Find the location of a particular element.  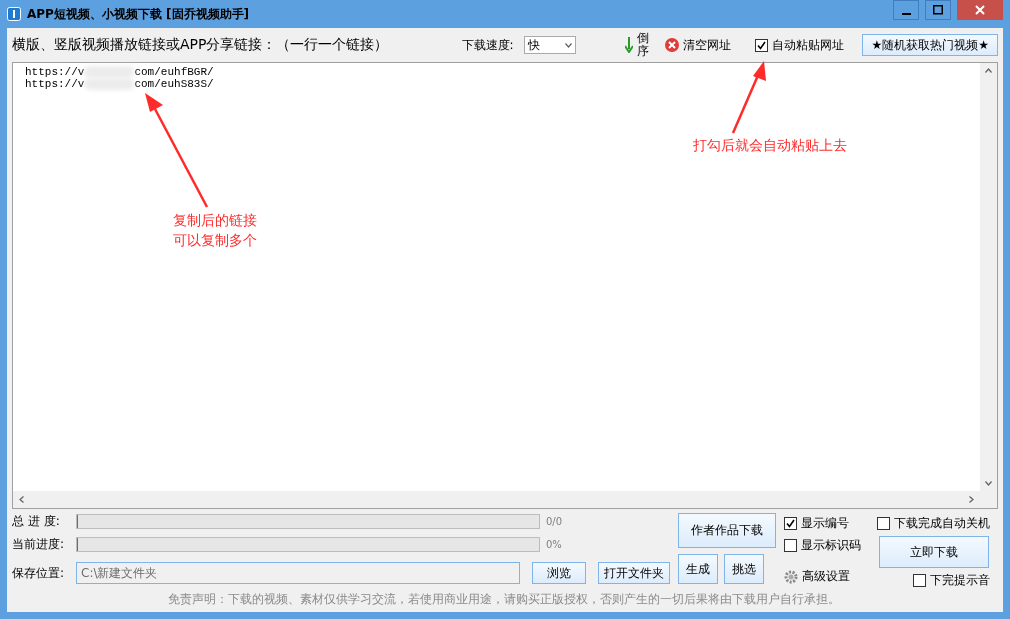

vertical-scrollbar is located at coordinates (988, 277).